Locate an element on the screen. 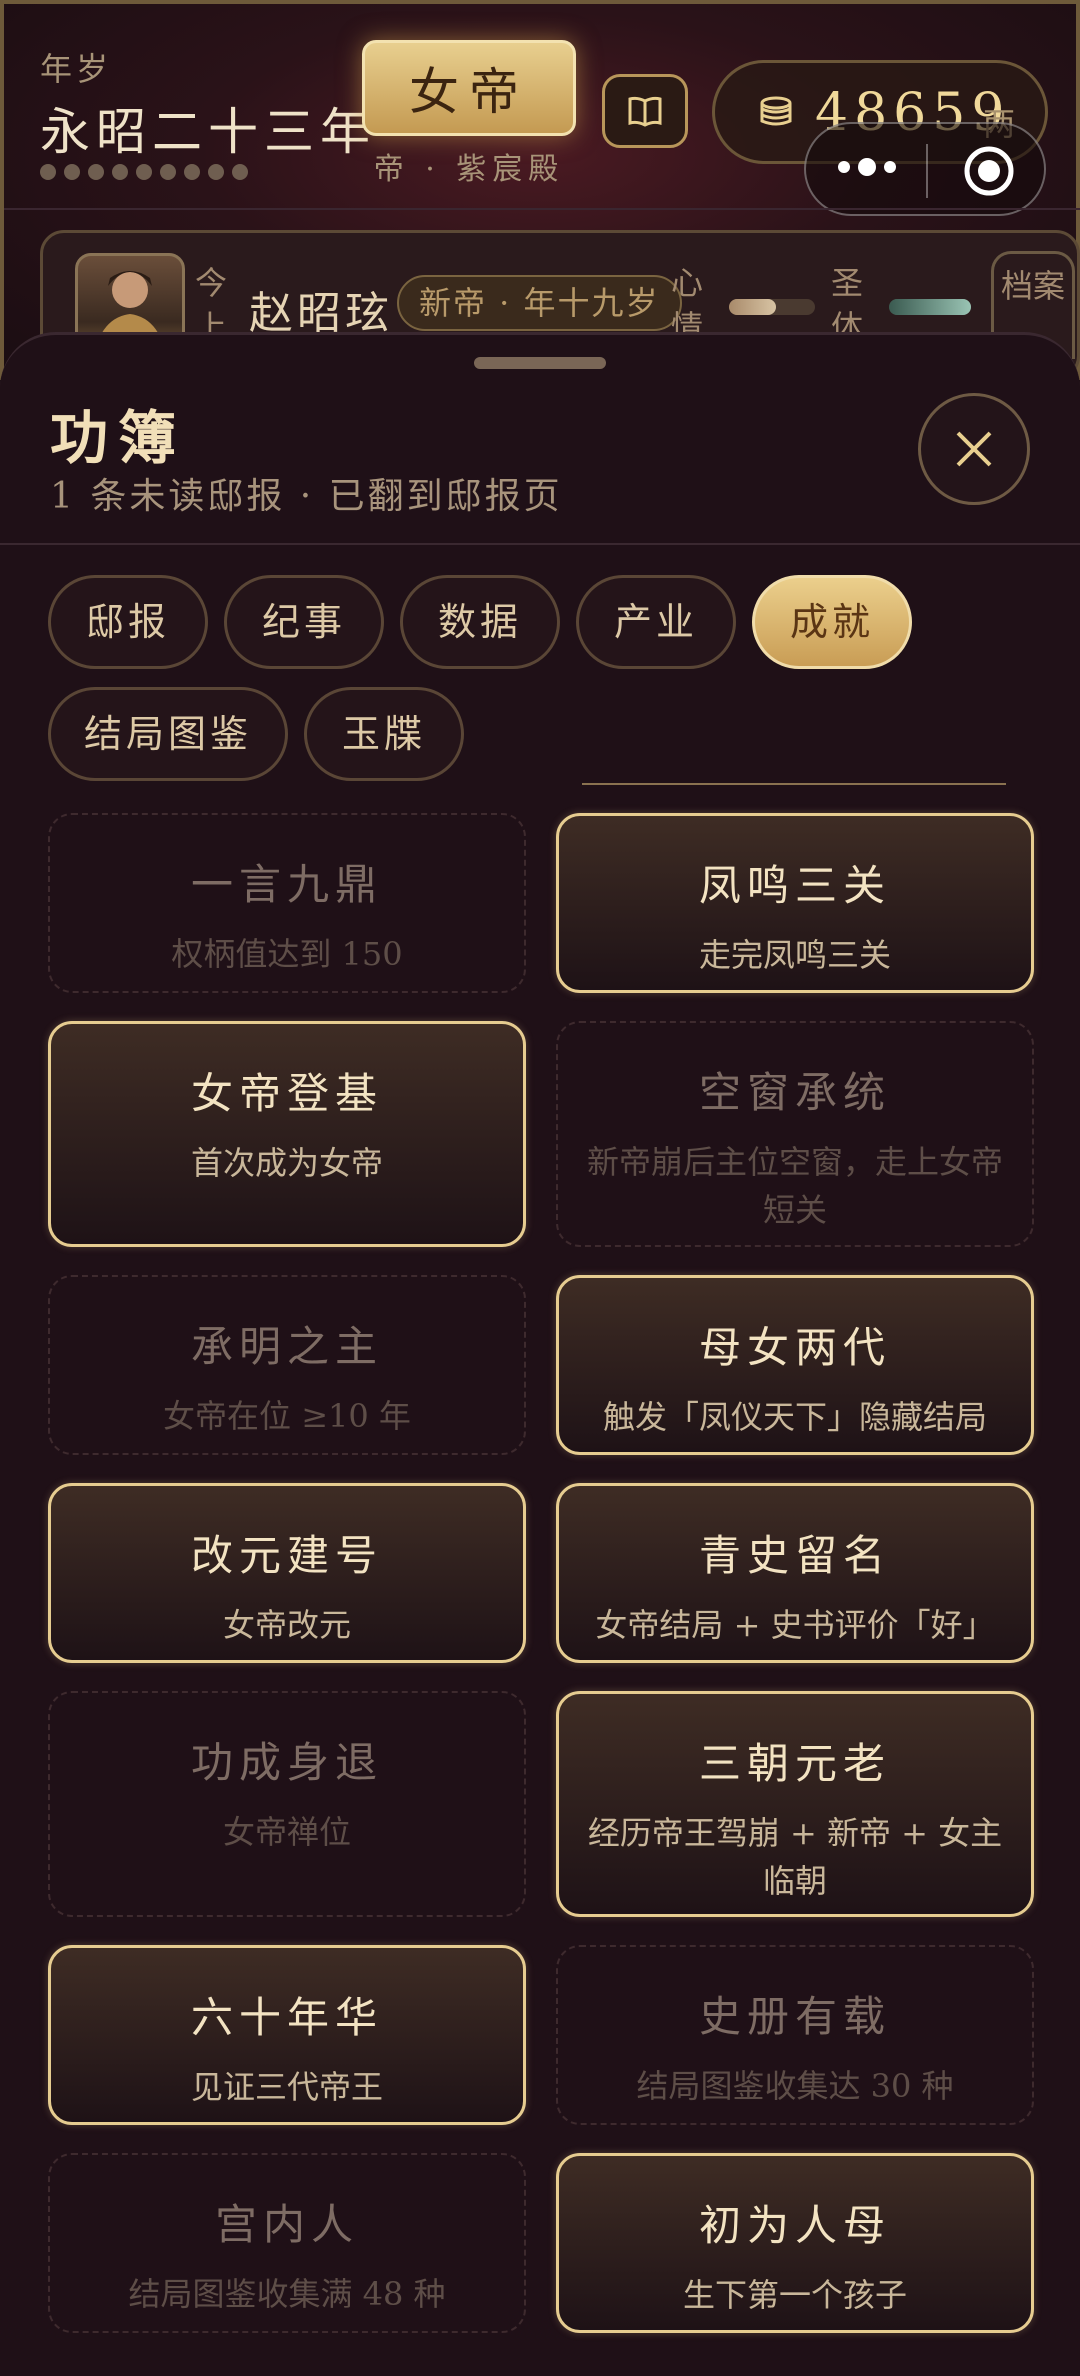 The width and height of the screenshot is (1080, 2376). close-icon is located at coordinates (974, 449).